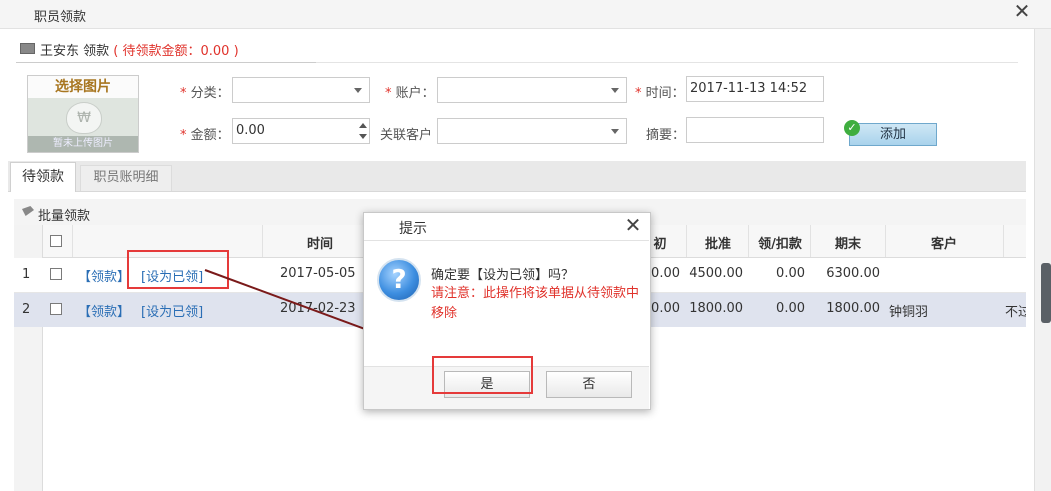 The width and height of the screenshot is (1051, 491). What do you see at coordinates (633, 225) in the screenshot?
I see `dialog-close-icon: ✕` at bounding box center [633, 225].